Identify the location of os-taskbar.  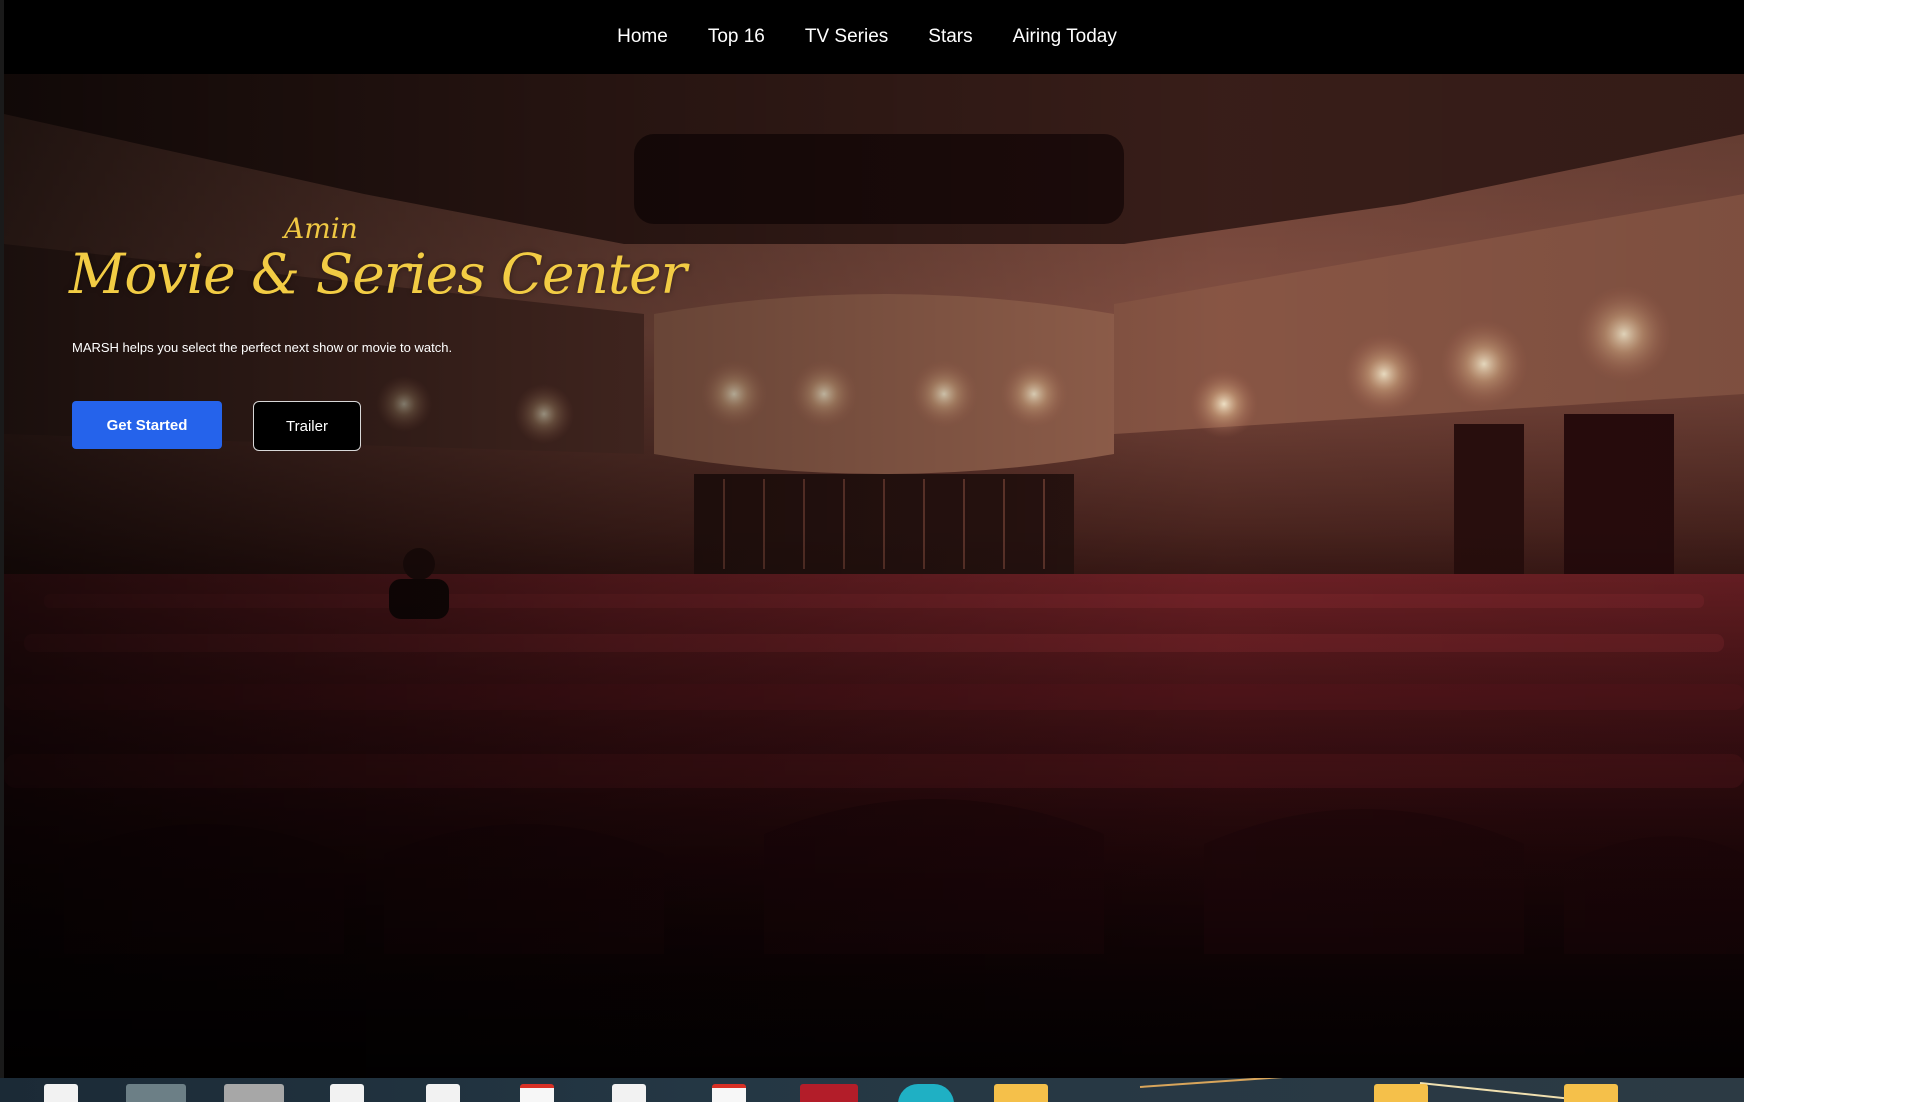
(872, 1090).